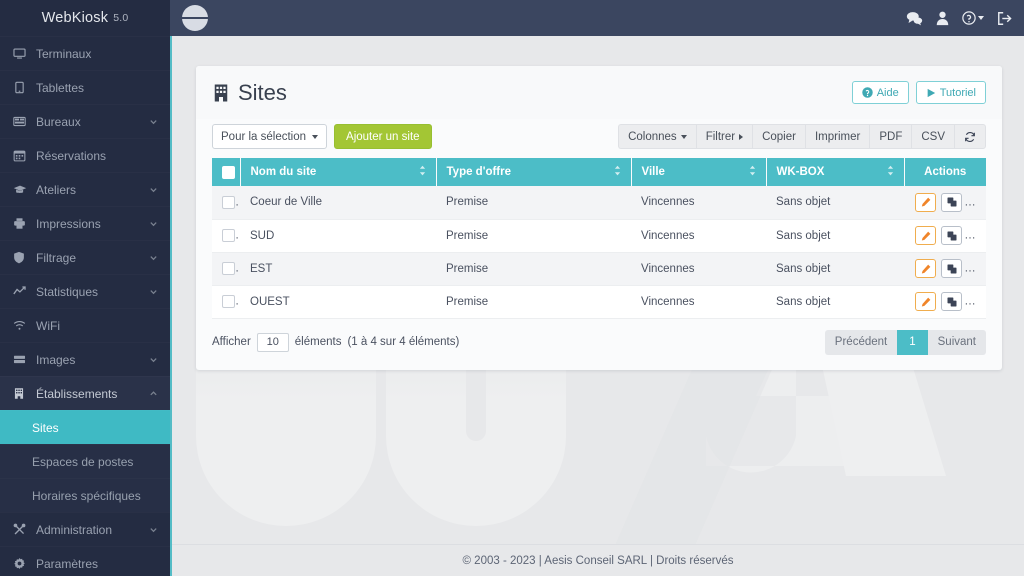  What do you see at coordinates (85, 529) in the screenshot?
I see `sidebar-item-administration: Administration` at bounding box center [85, 529].